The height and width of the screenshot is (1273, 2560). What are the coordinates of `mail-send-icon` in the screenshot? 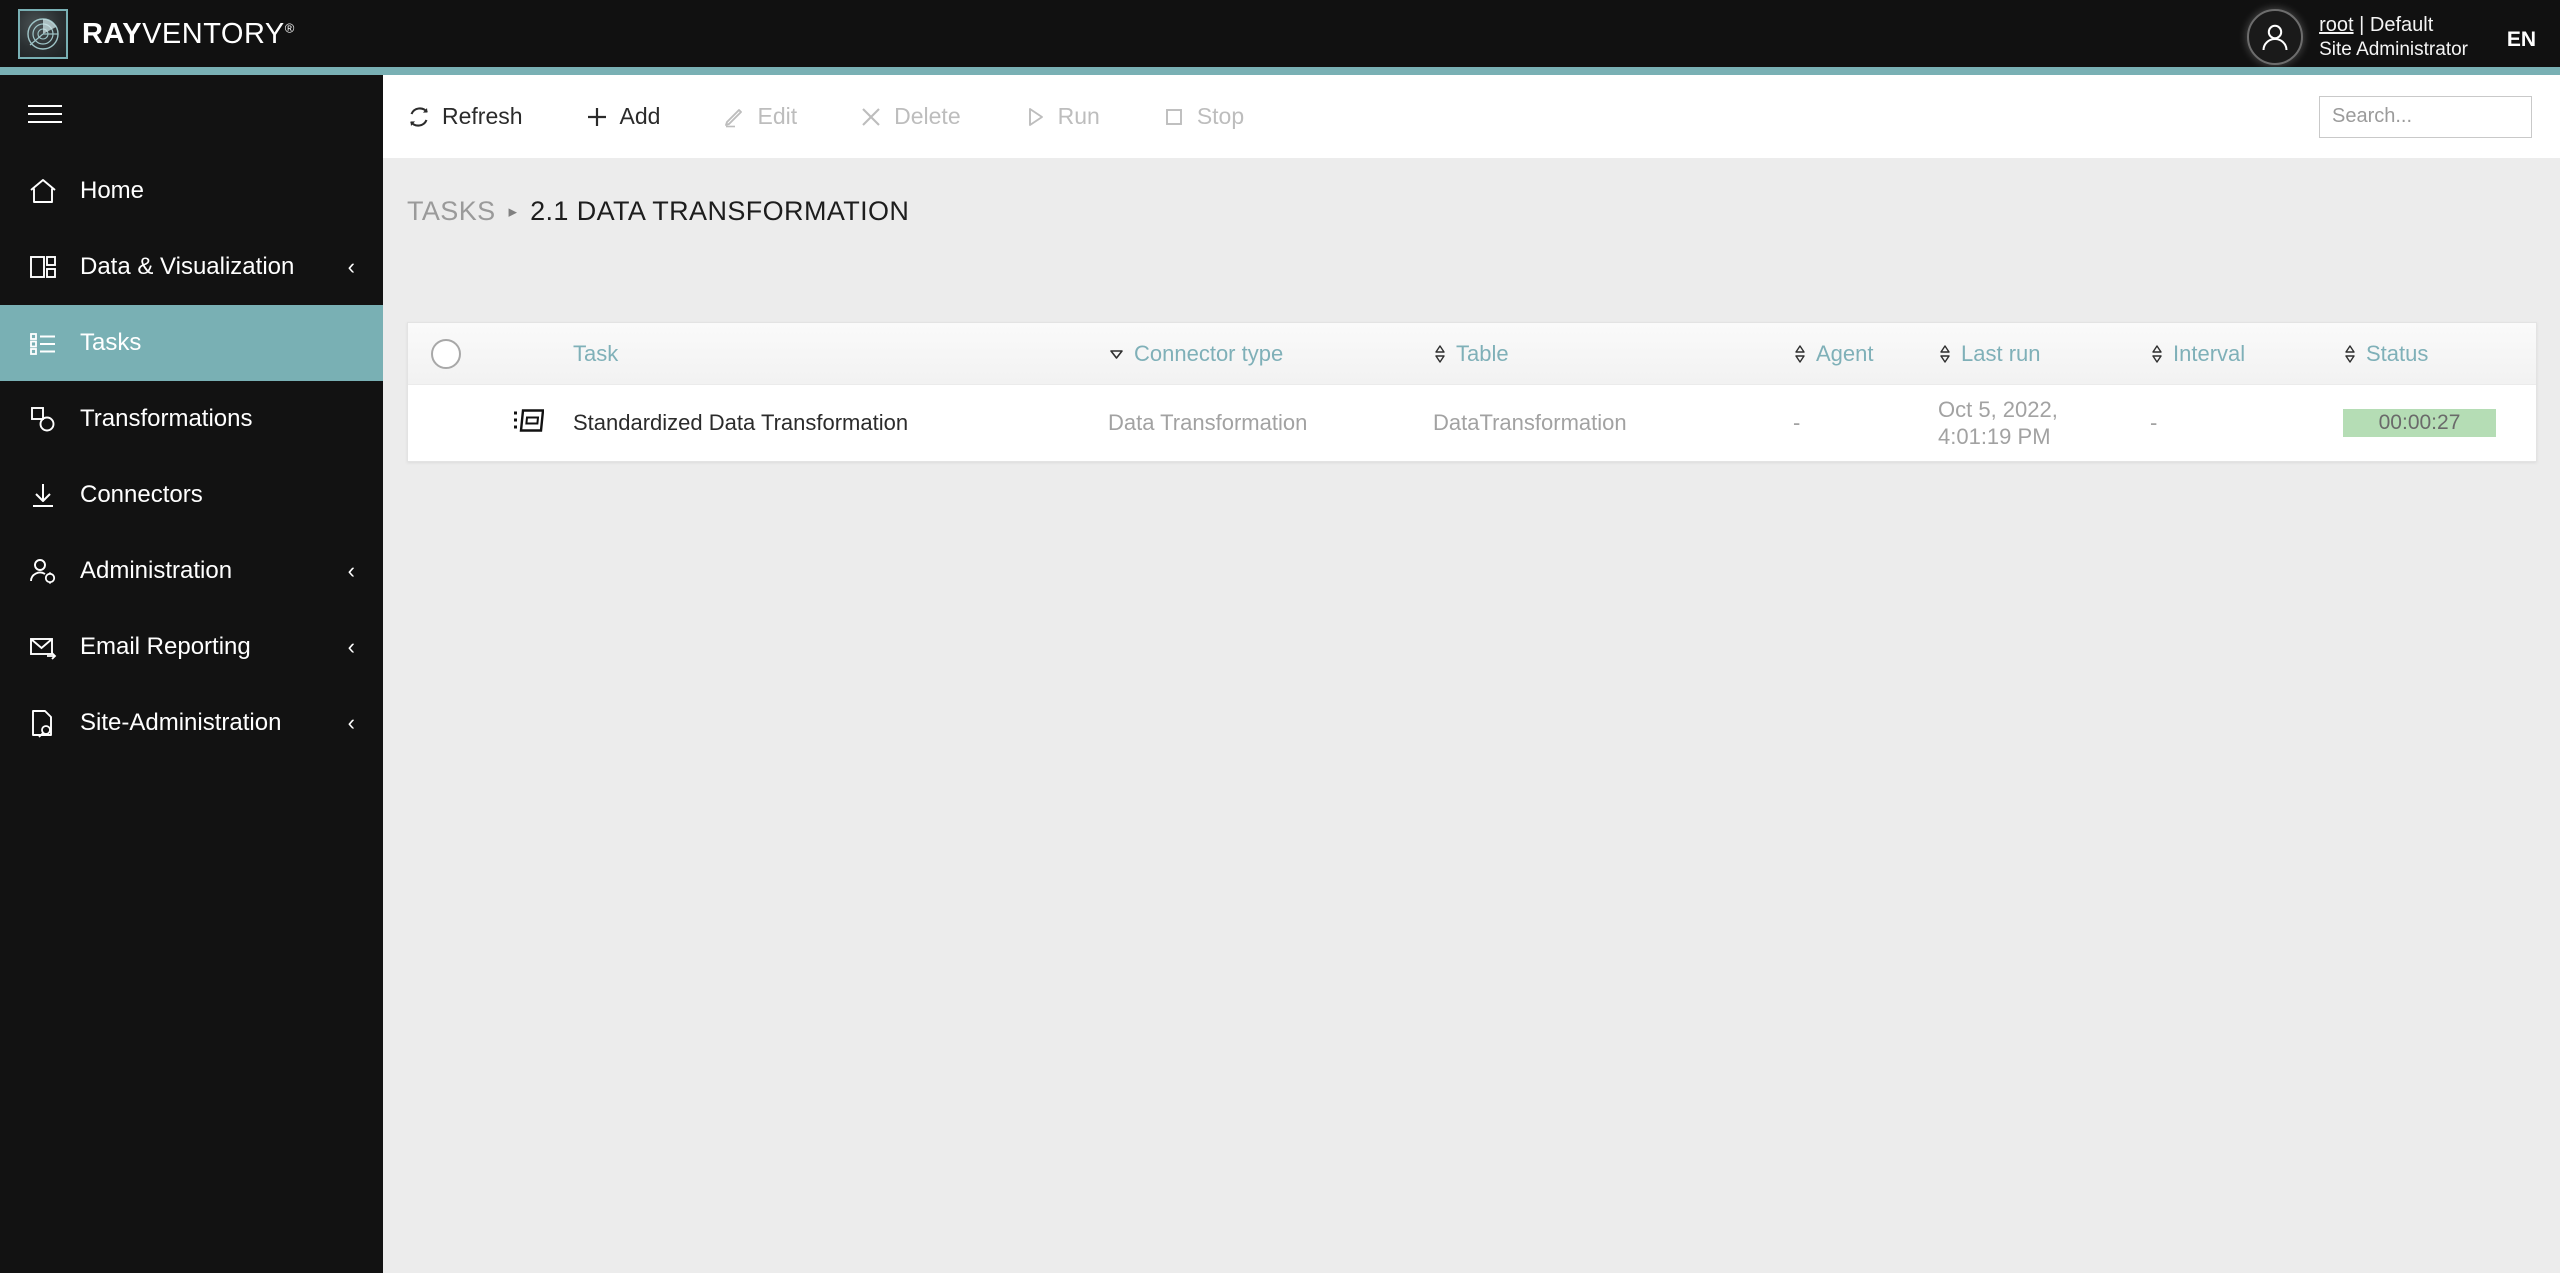 It's located at (49, 647).